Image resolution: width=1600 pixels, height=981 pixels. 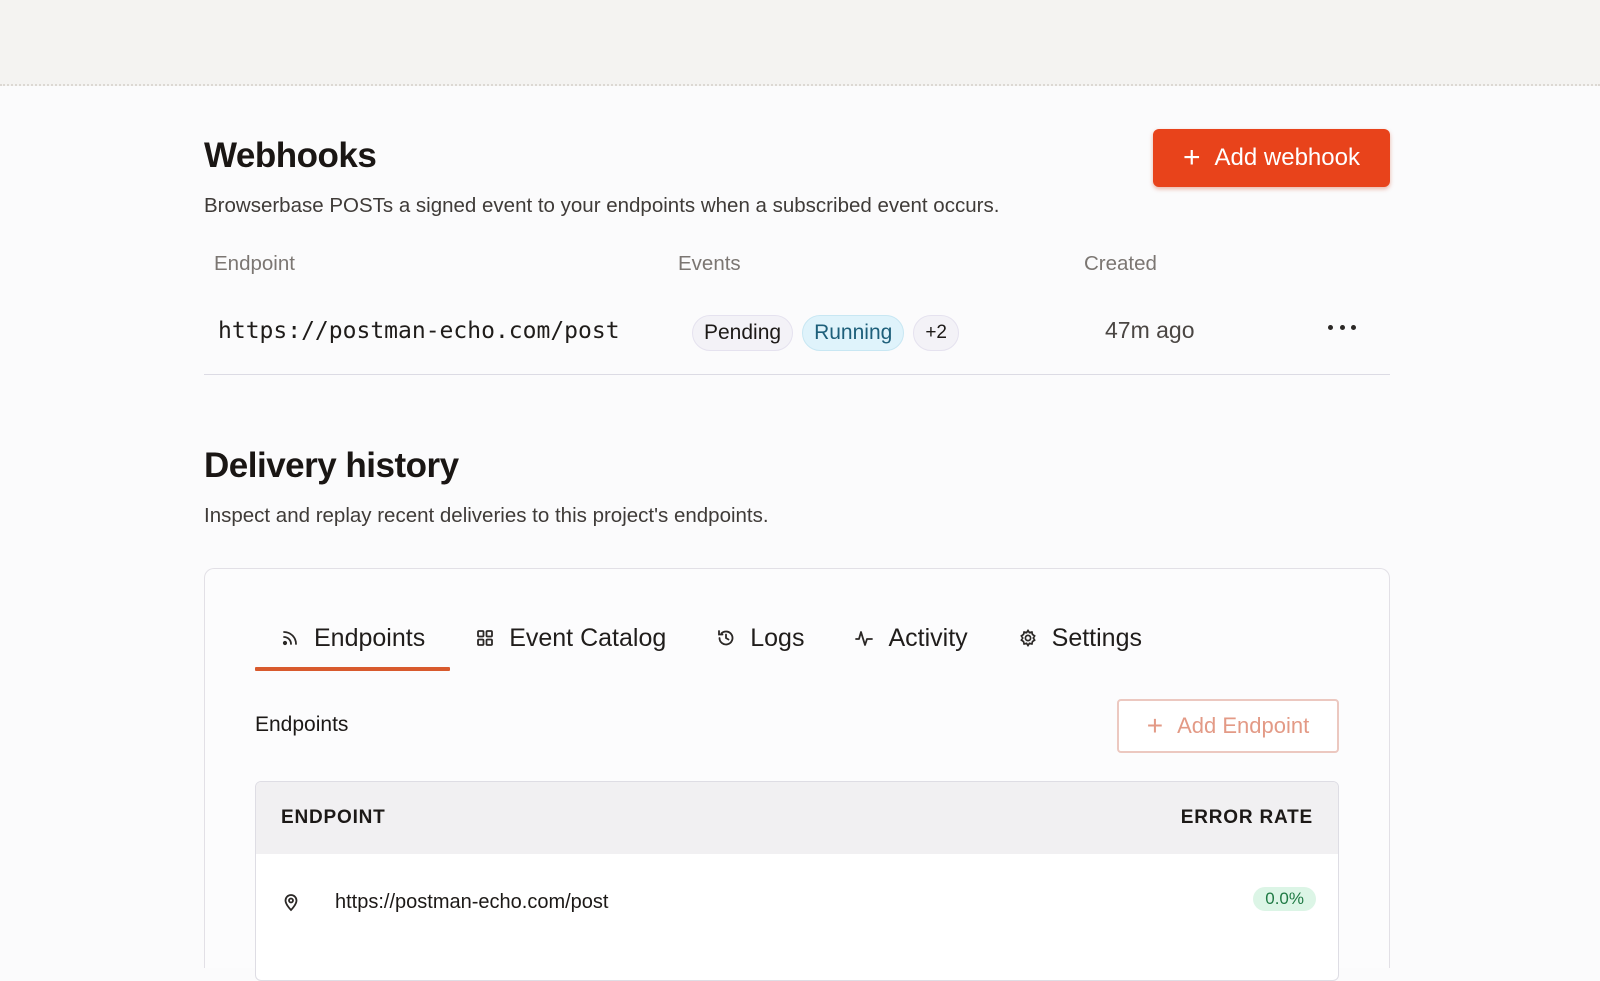 What do you see at coordinates (936, 333) in the screenshot?
I see `event-badge-more: +2` at bounding box center [936, 333].